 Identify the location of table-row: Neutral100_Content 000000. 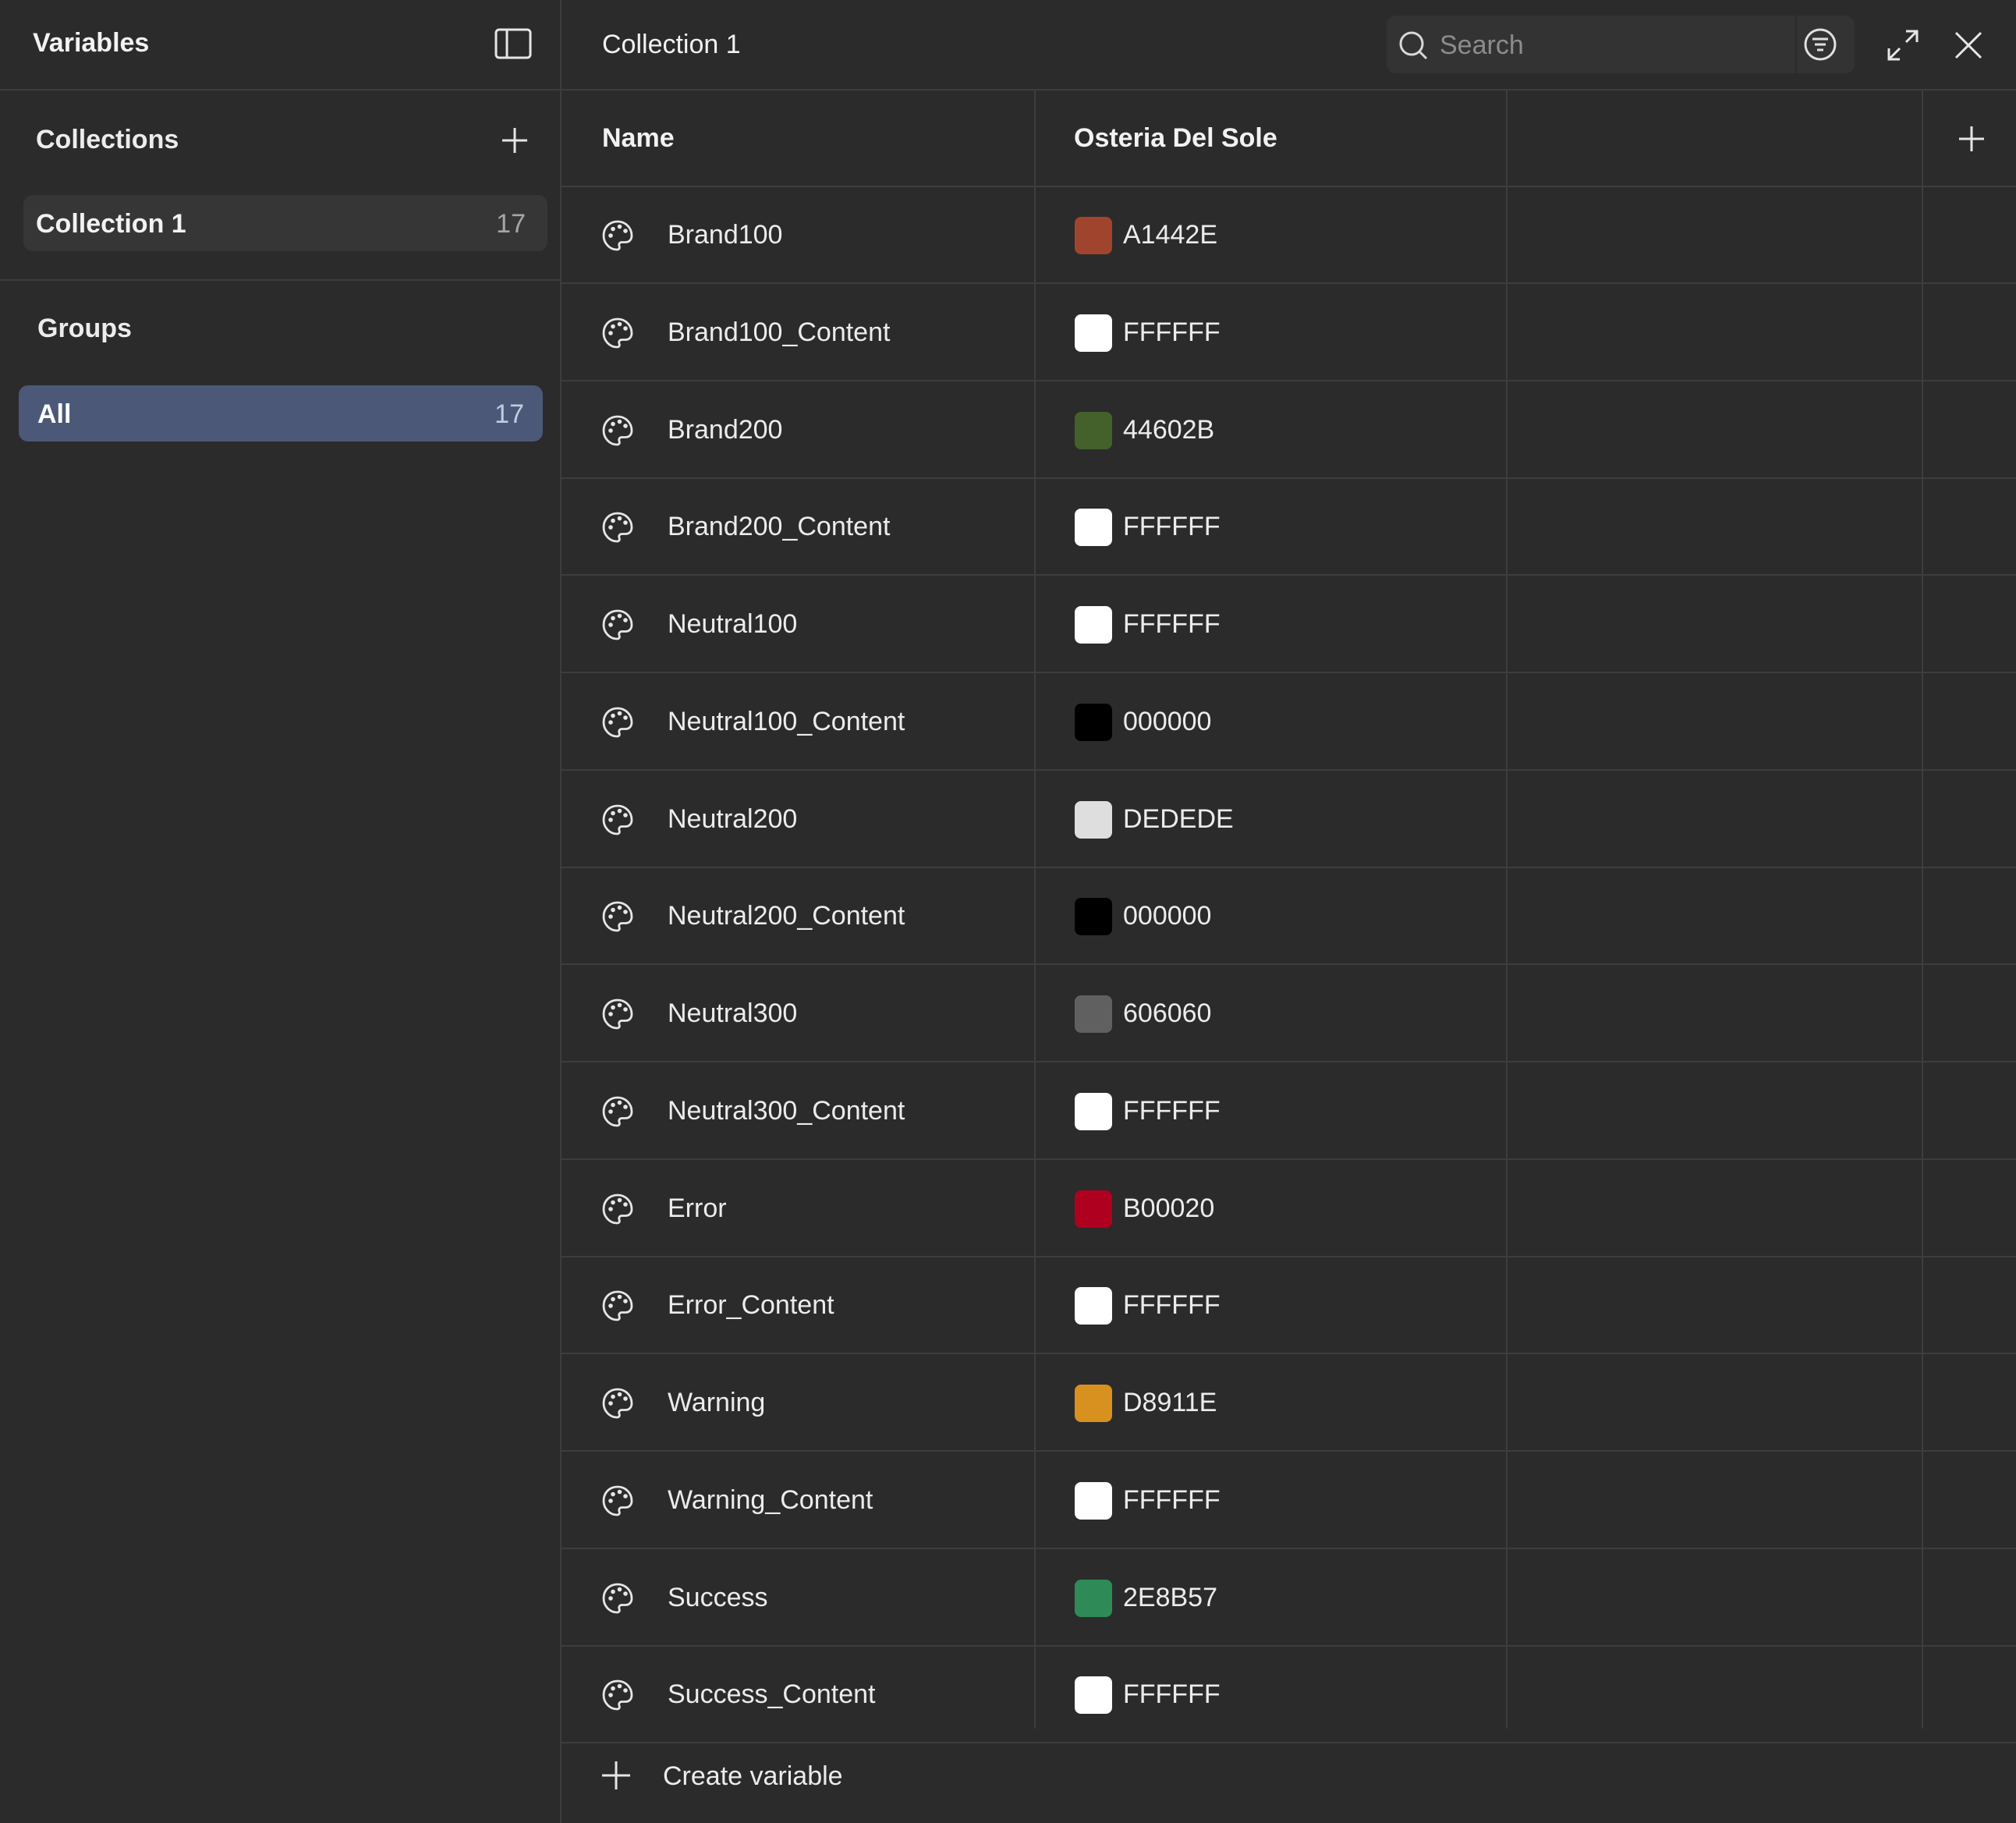
(1289, 722).